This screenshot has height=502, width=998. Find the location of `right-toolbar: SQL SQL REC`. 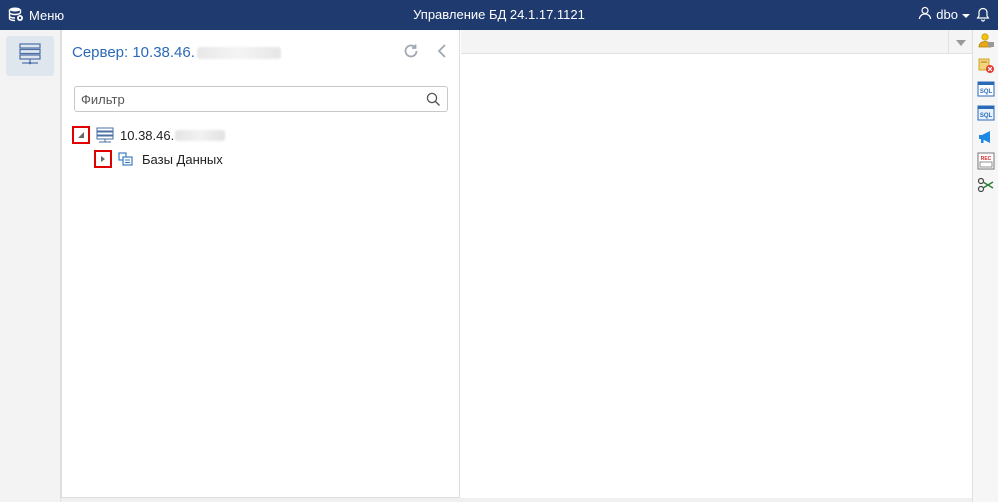

right-toolbar: SQL SQL REC is located at coordinates (985, 266).